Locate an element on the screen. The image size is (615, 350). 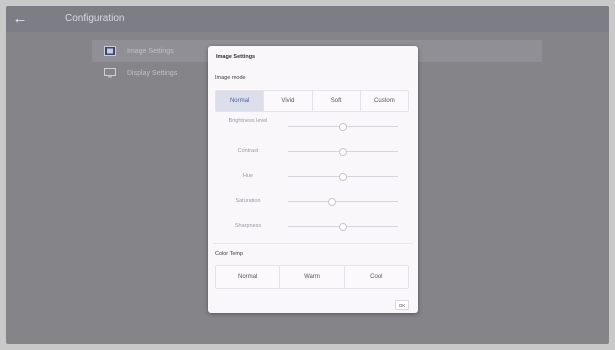
header-bar: ← Configuration is located at coordinates (307, 19).